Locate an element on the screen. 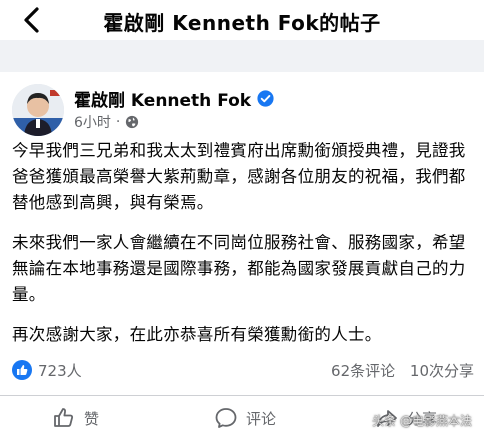  comment-button: 评论 is located at coordinates (245, 418).